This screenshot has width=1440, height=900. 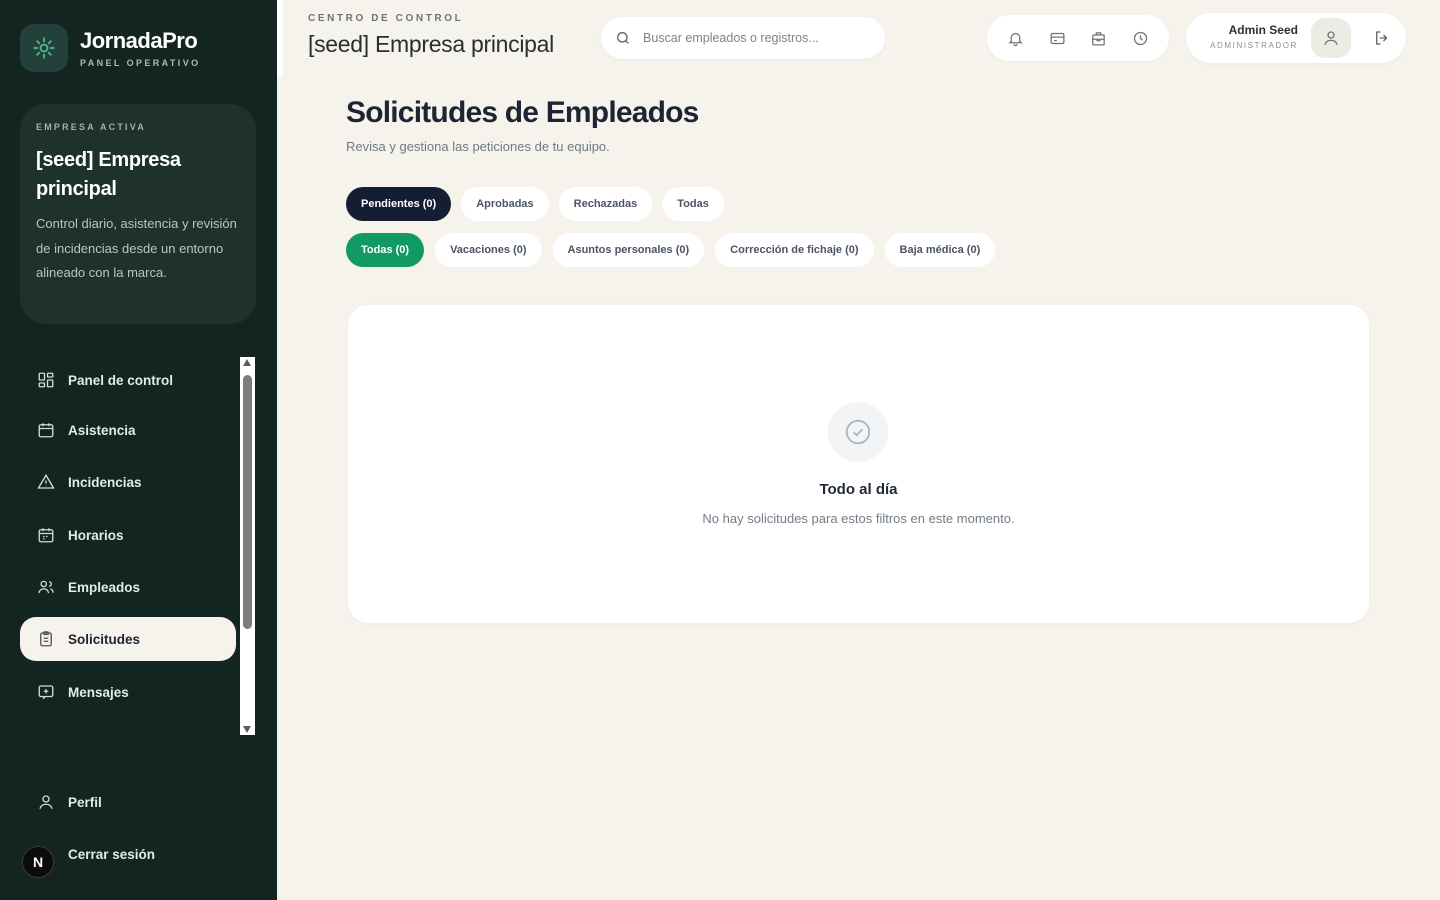 I want to click on company-name: [seed] Empresa principal, so click(x=108, y=174).